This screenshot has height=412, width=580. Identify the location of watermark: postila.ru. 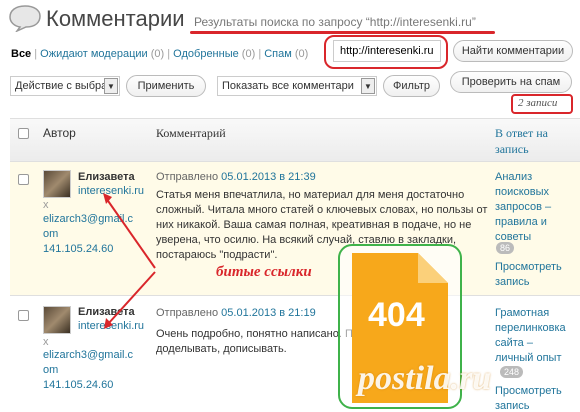
(425, 378).